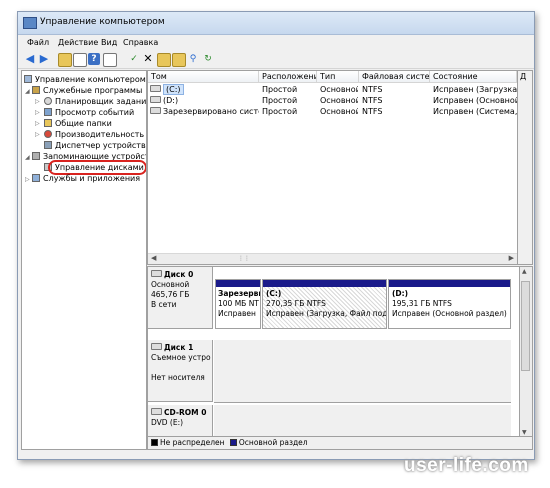 This screenshot has height=488, width=550. What do you see at coordinates (475, 89) in the screenshot?
I see `volume-status: Исправен (Загрузка, Файл п` at bounding box center [475, 89].